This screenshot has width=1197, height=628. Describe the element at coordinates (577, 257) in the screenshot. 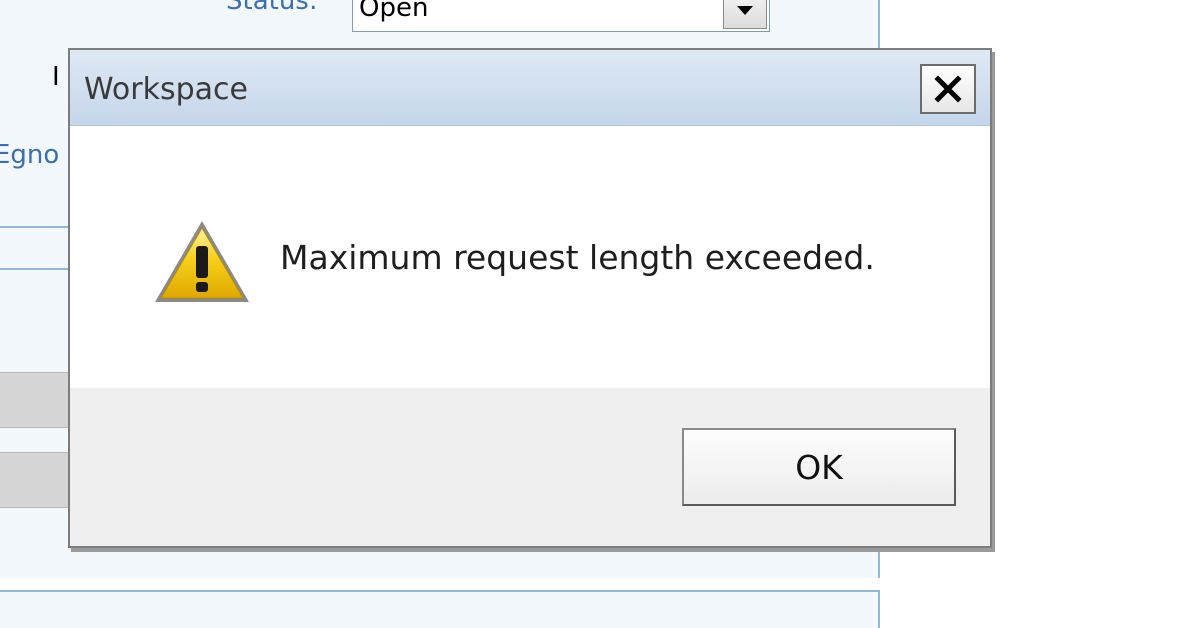

I see `error-message: Maximum request length exceeded.` at that location.